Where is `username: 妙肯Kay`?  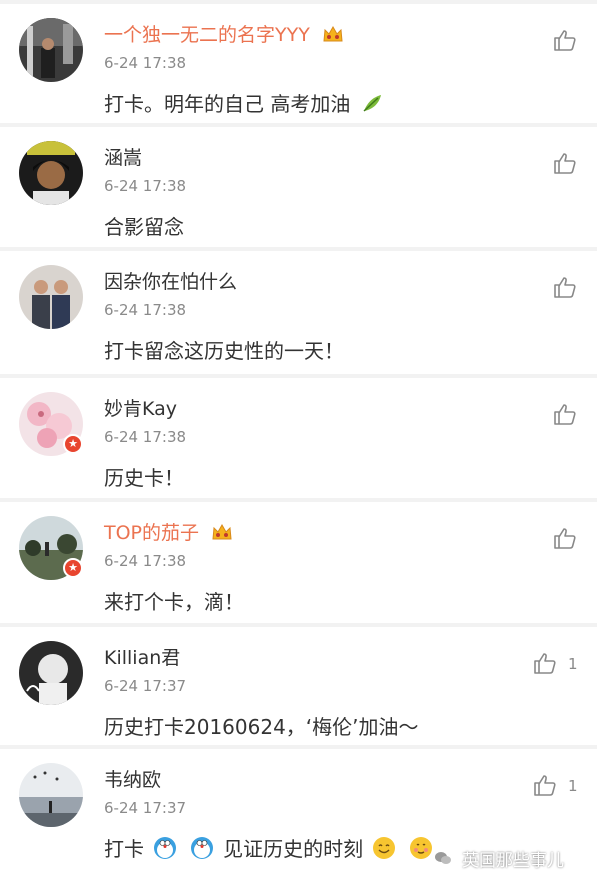 username: 妙肯Kay is located at coordinates (140, 407).